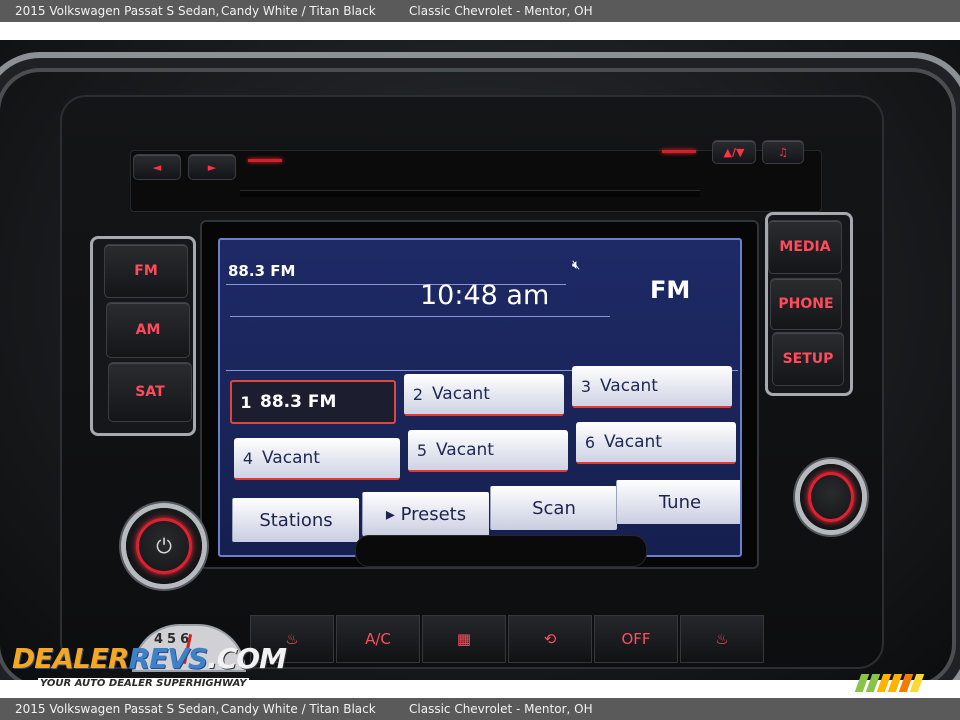 This screenshot has height=720, width=960. Describe the element at coordinates (212, 167) in the screenshot. I see `seek-forward-button: ►` at that location.